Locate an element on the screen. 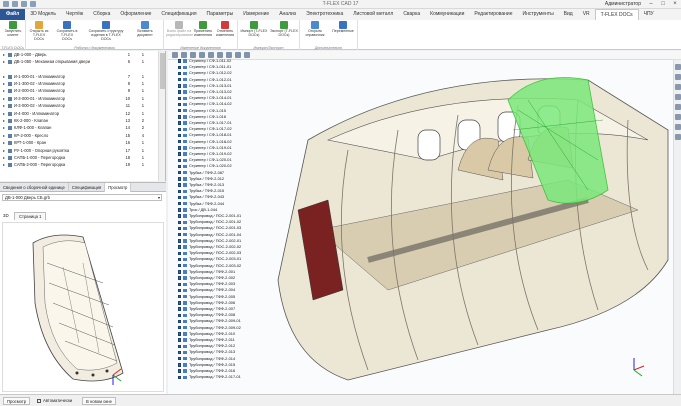 This screenshot has width=681, height=406. tab-assembly-info: Сведения о сборочной единице is located at coordinates (34, 187).